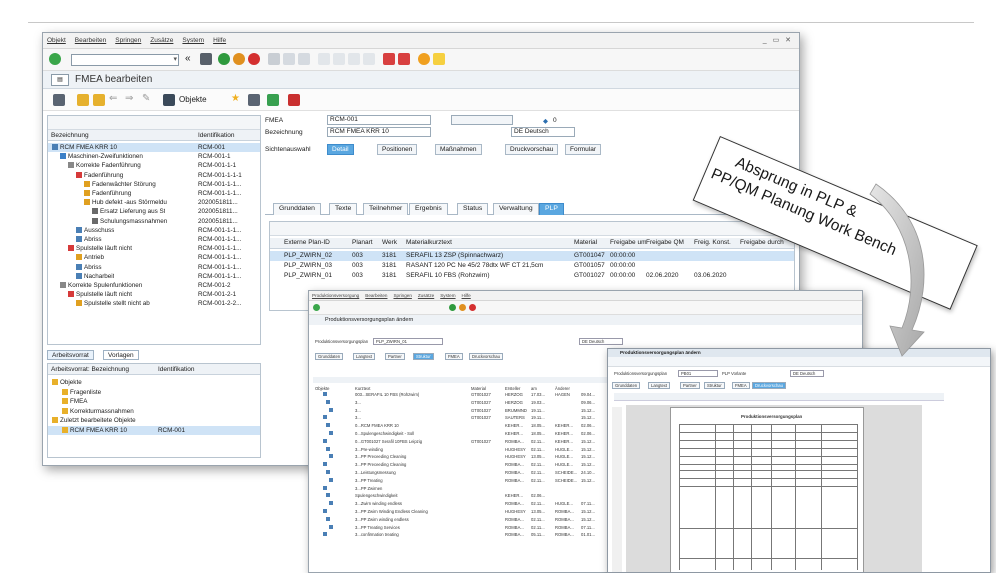 This screenshot has height=573, width=996. What do you see at coordinates (219, 40) in the screenshot?
I see `menu-item: Hilfe` at bounding box center [219, 40].